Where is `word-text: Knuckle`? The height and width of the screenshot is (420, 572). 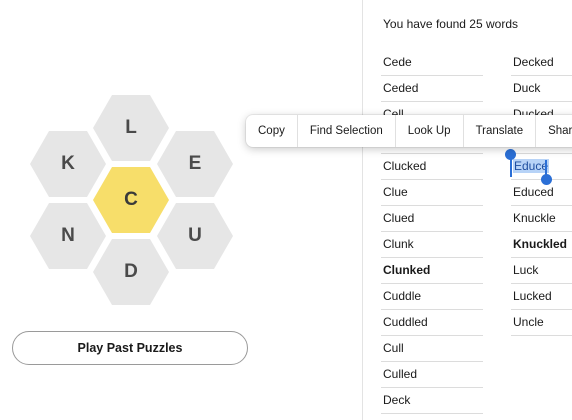 word-text: Knuckle is located at coordinates (534, 218).